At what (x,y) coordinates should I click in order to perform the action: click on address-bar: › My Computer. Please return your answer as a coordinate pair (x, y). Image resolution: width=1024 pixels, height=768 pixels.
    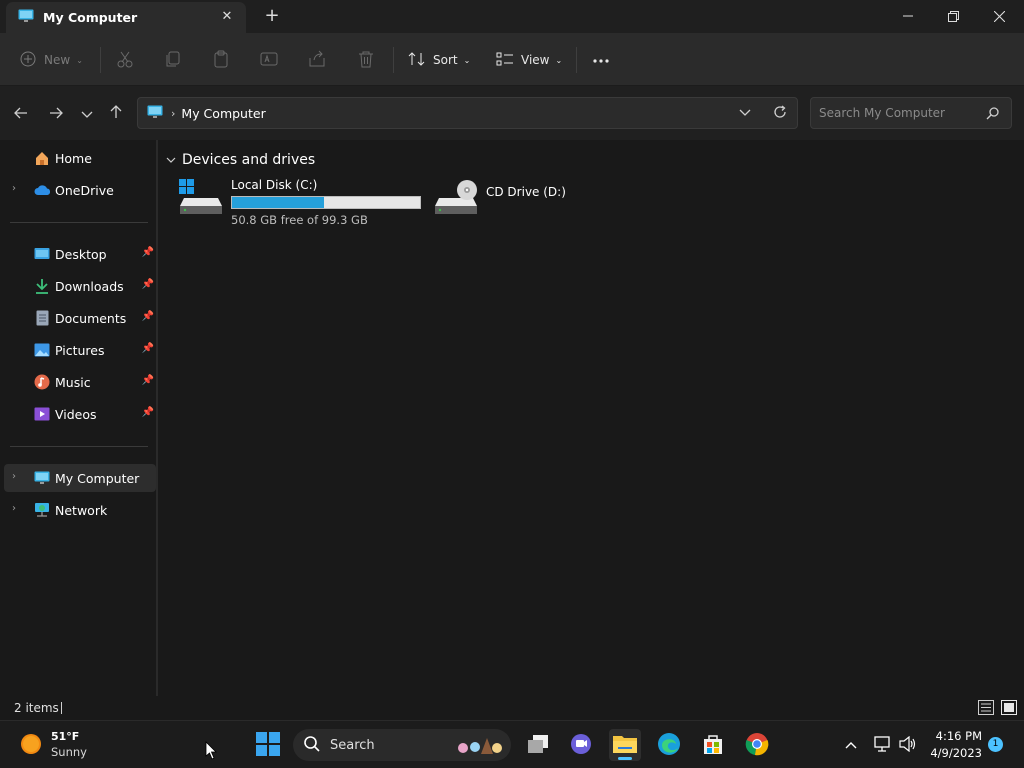
    Looking at the image, I should click on (467, 113).